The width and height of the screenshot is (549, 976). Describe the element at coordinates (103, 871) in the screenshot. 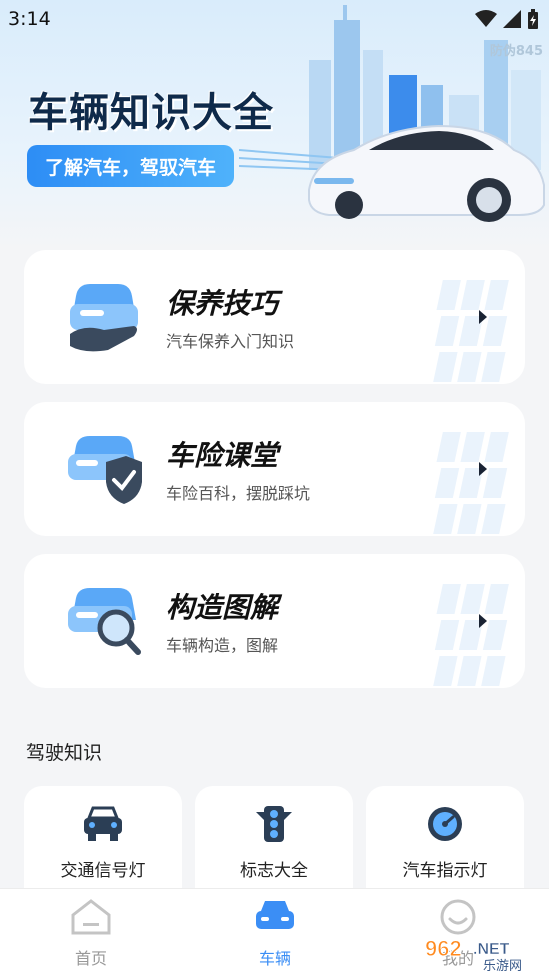

I see `tile-label: 交通信号灯` at that location.